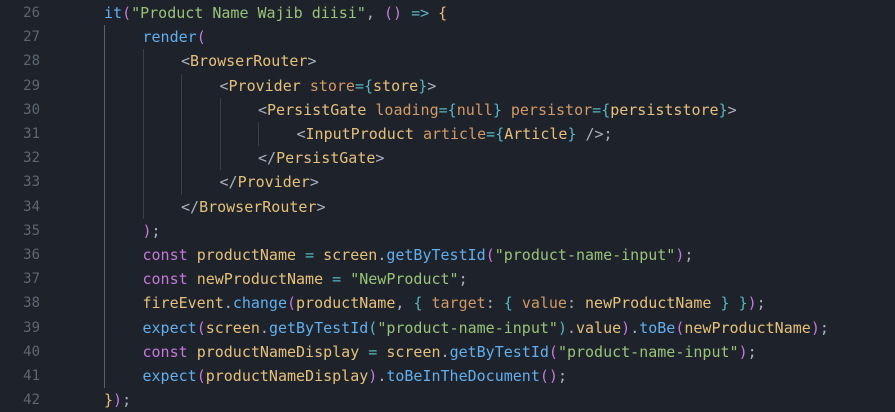 The image size is (895, 412). I want to click on line-number: 37, so click(31, 279).